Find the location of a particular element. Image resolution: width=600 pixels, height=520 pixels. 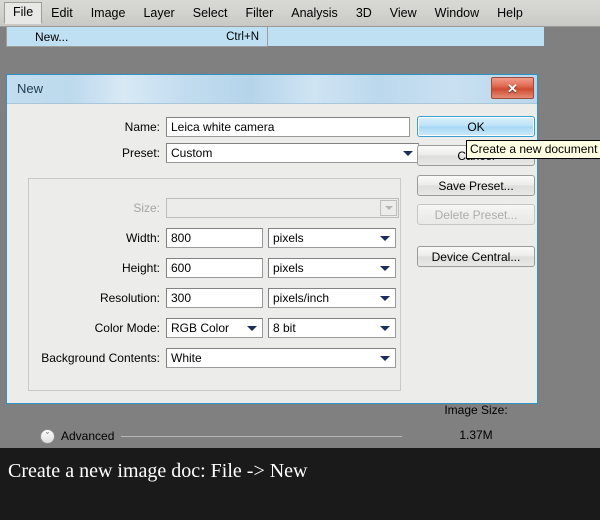

size-select is located at coordinates (282, 208).